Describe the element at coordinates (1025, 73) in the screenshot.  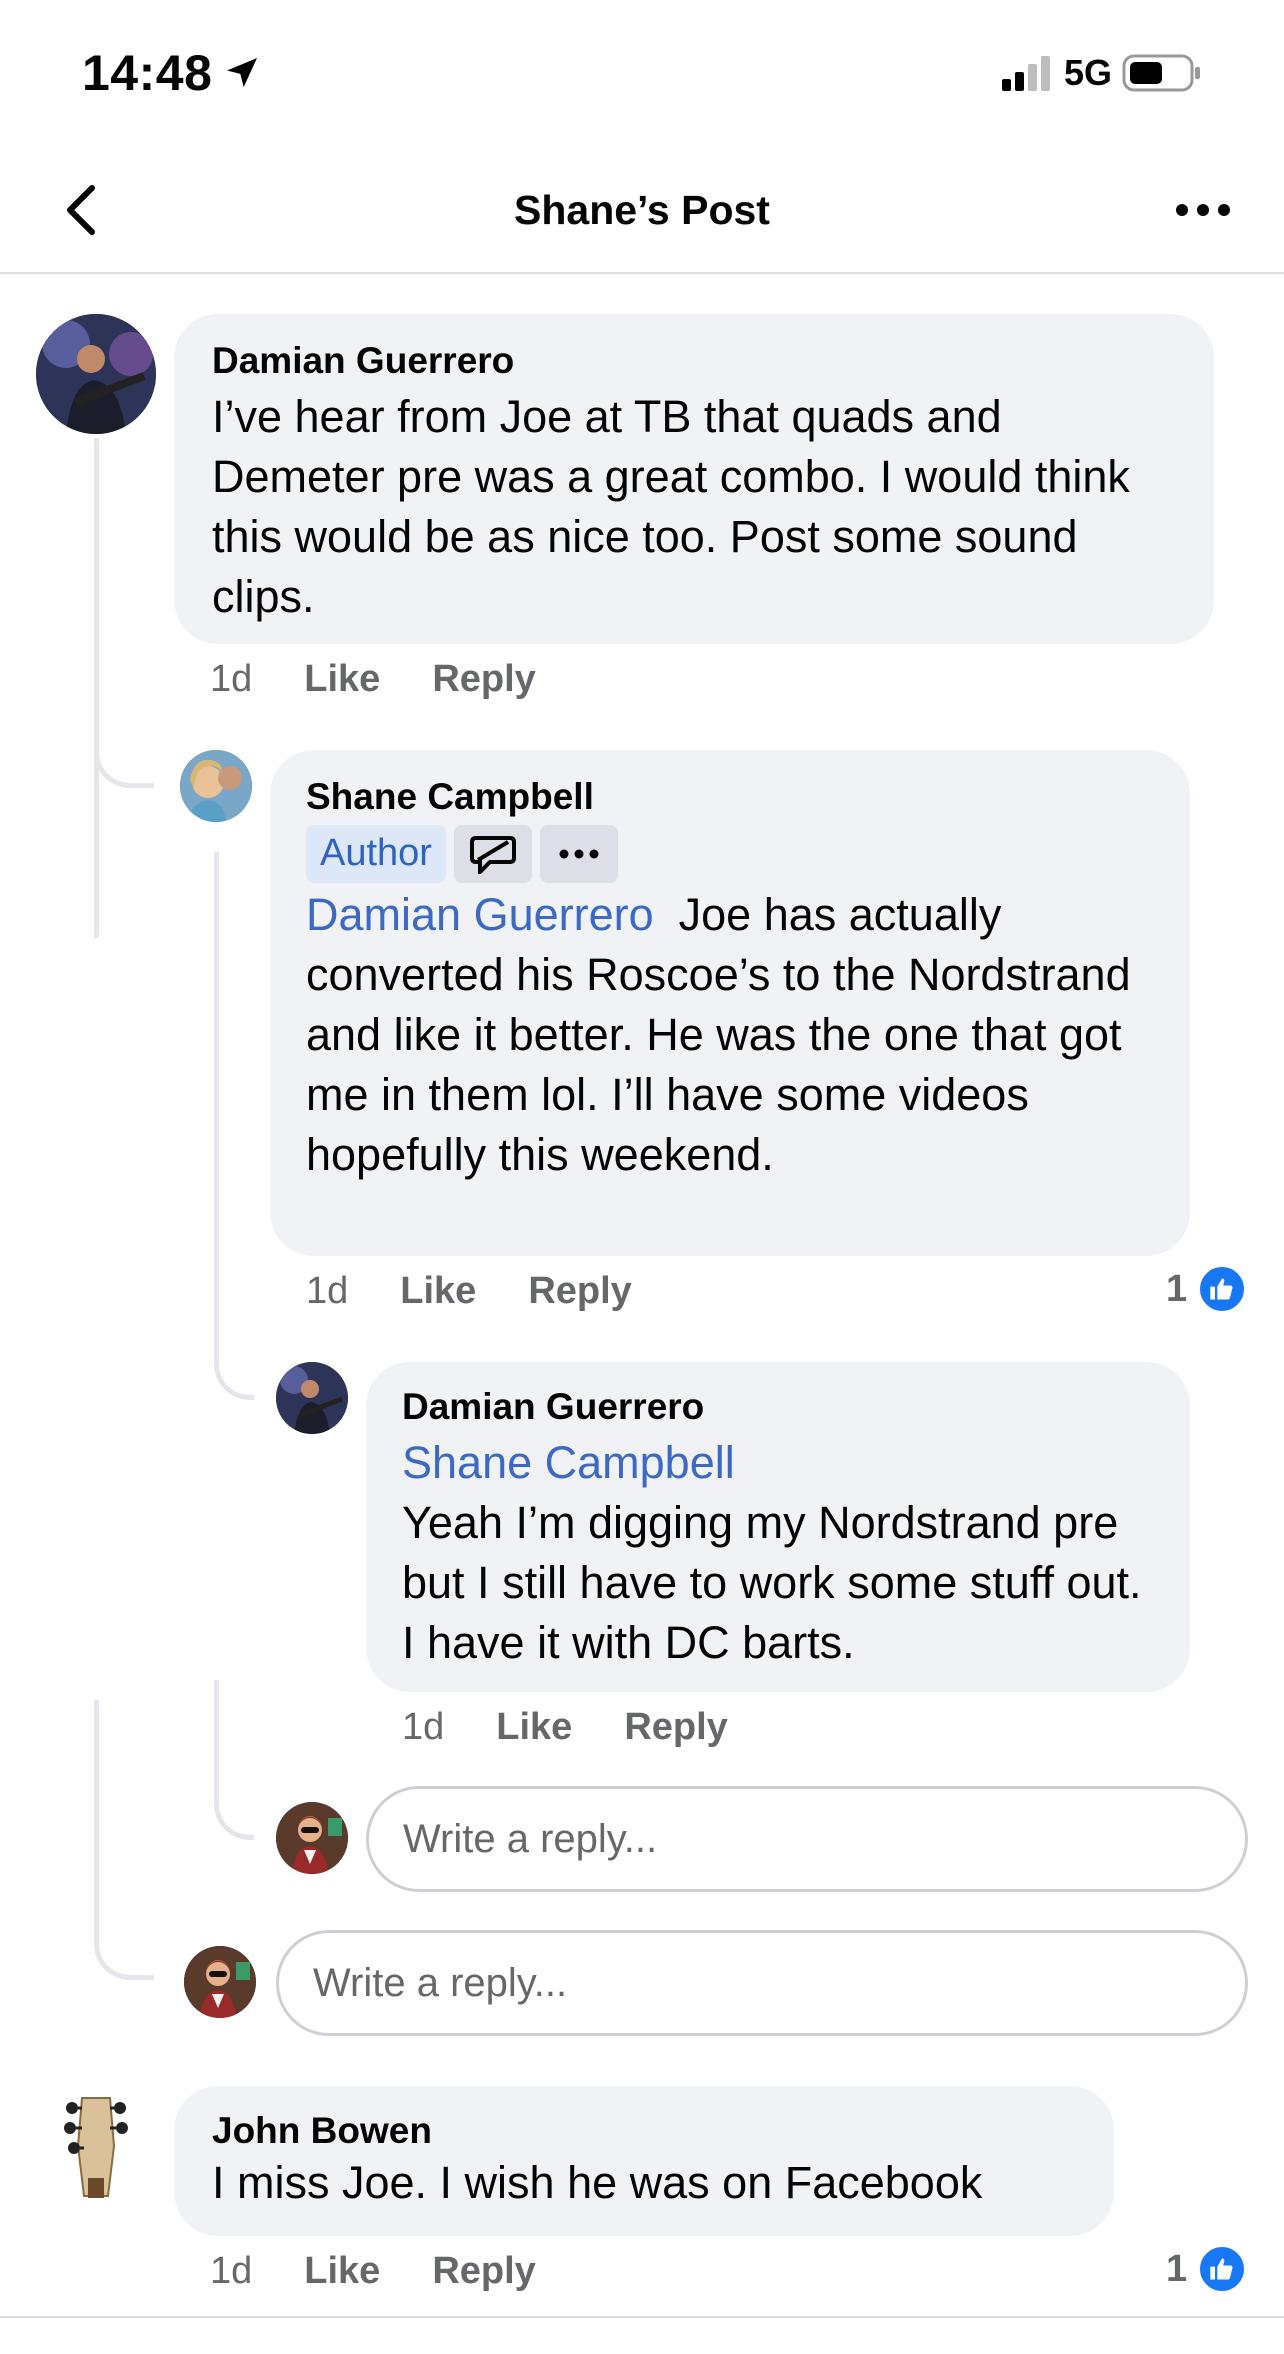
I see `signal-icon` at that location.